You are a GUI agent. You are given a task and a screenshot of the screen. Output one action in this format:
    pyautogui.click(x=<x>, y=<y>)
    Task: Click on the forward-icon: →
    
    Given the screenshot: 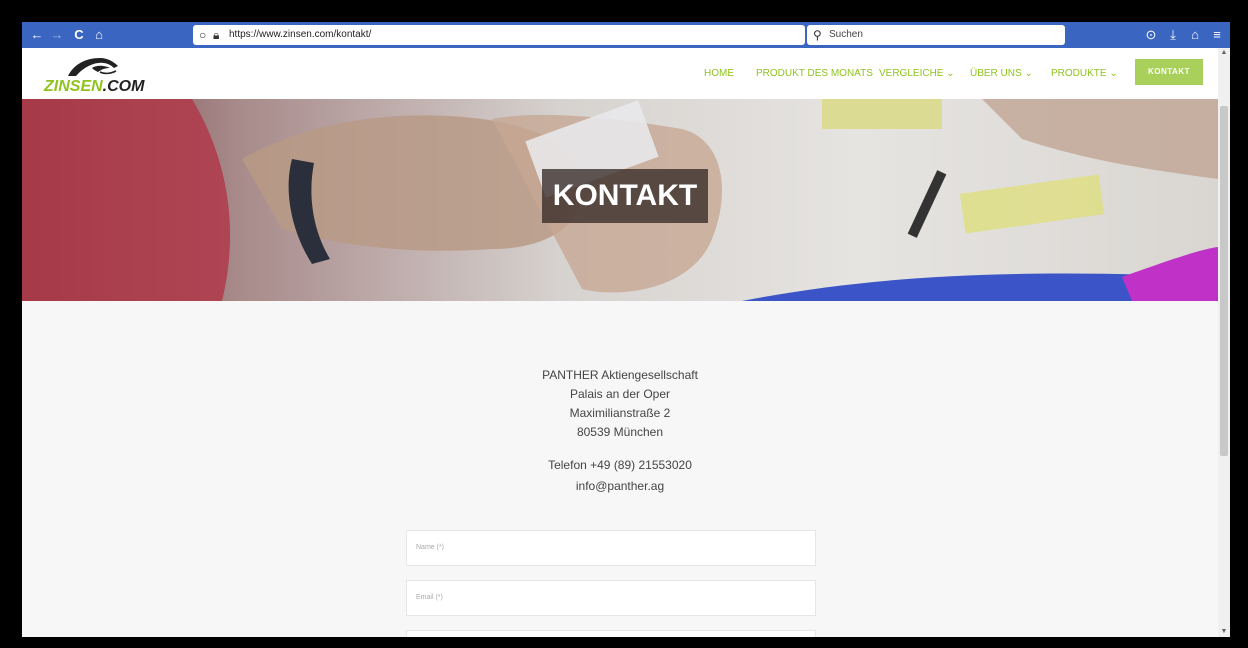 What is the action you would take?
    pyautogui.click(x=57, y=35)
    